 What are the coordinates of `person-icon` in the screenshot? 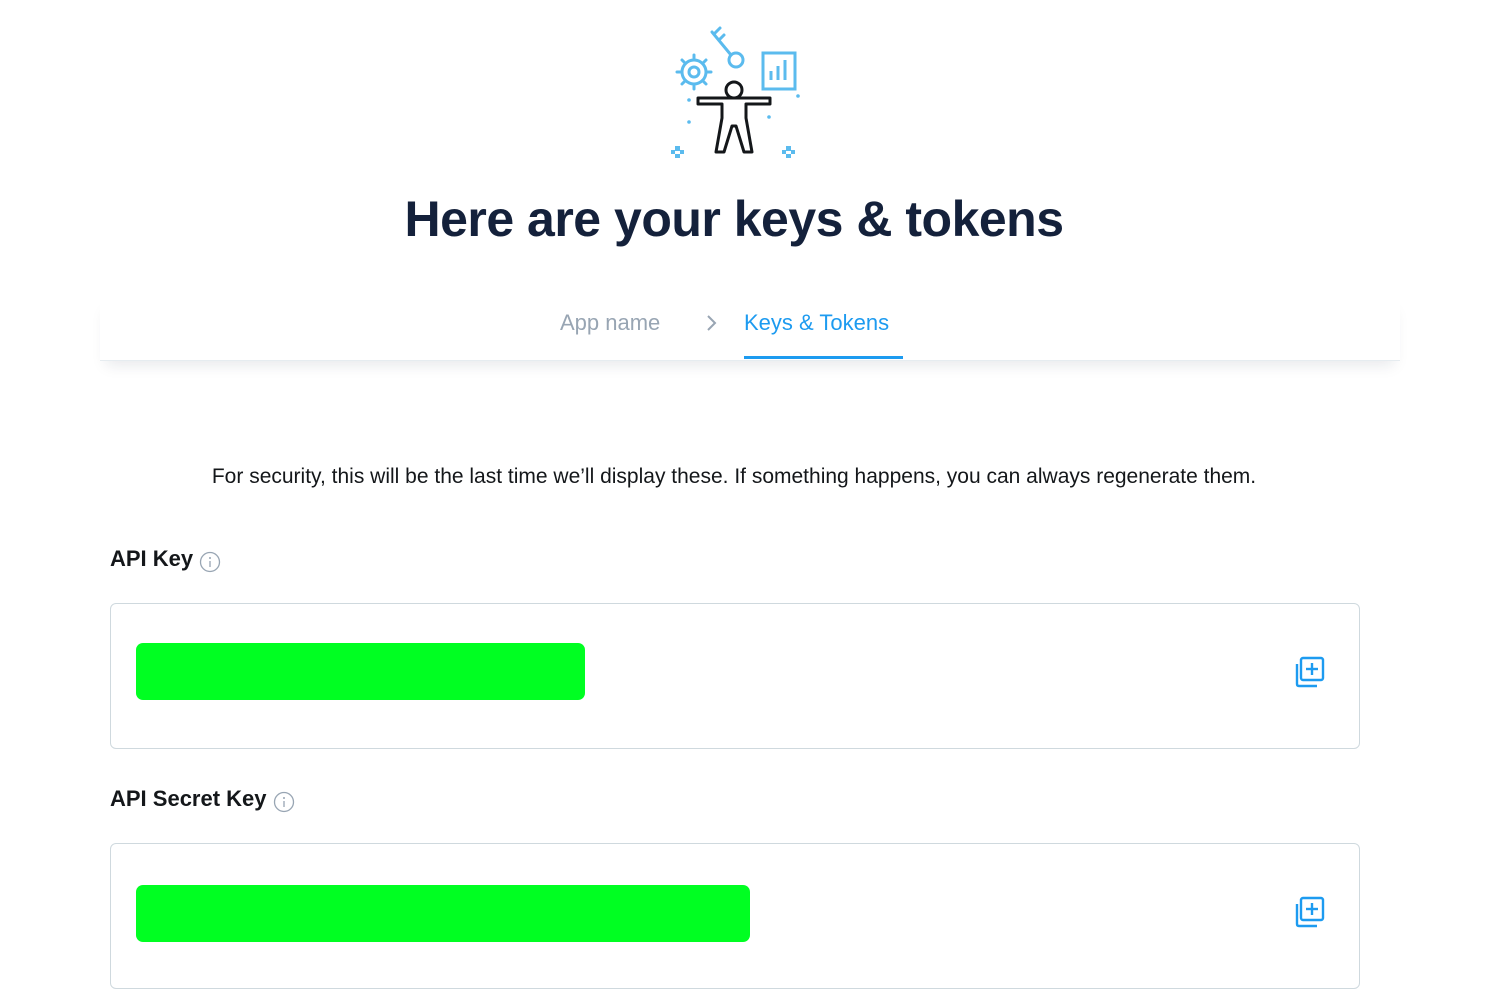 It's located at (734, 117).